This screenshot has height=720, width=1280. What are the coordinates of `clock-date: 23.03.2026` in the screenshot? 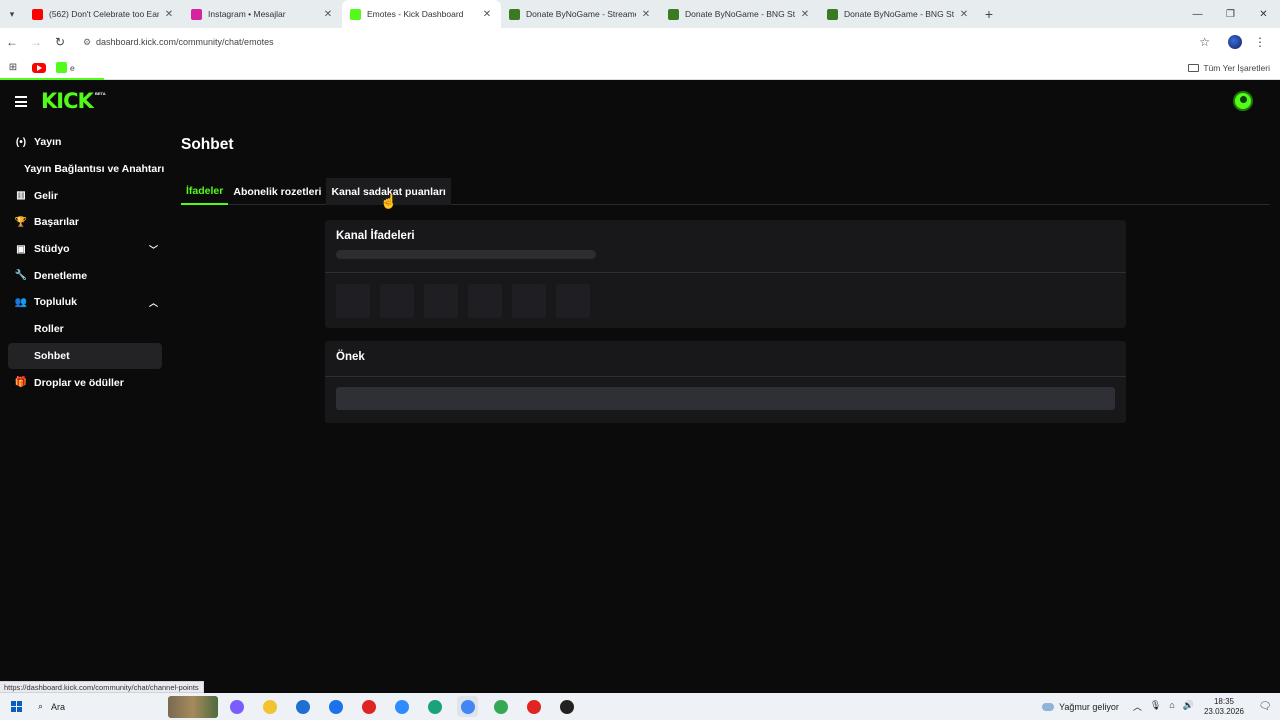 It's located at (1223, 711).